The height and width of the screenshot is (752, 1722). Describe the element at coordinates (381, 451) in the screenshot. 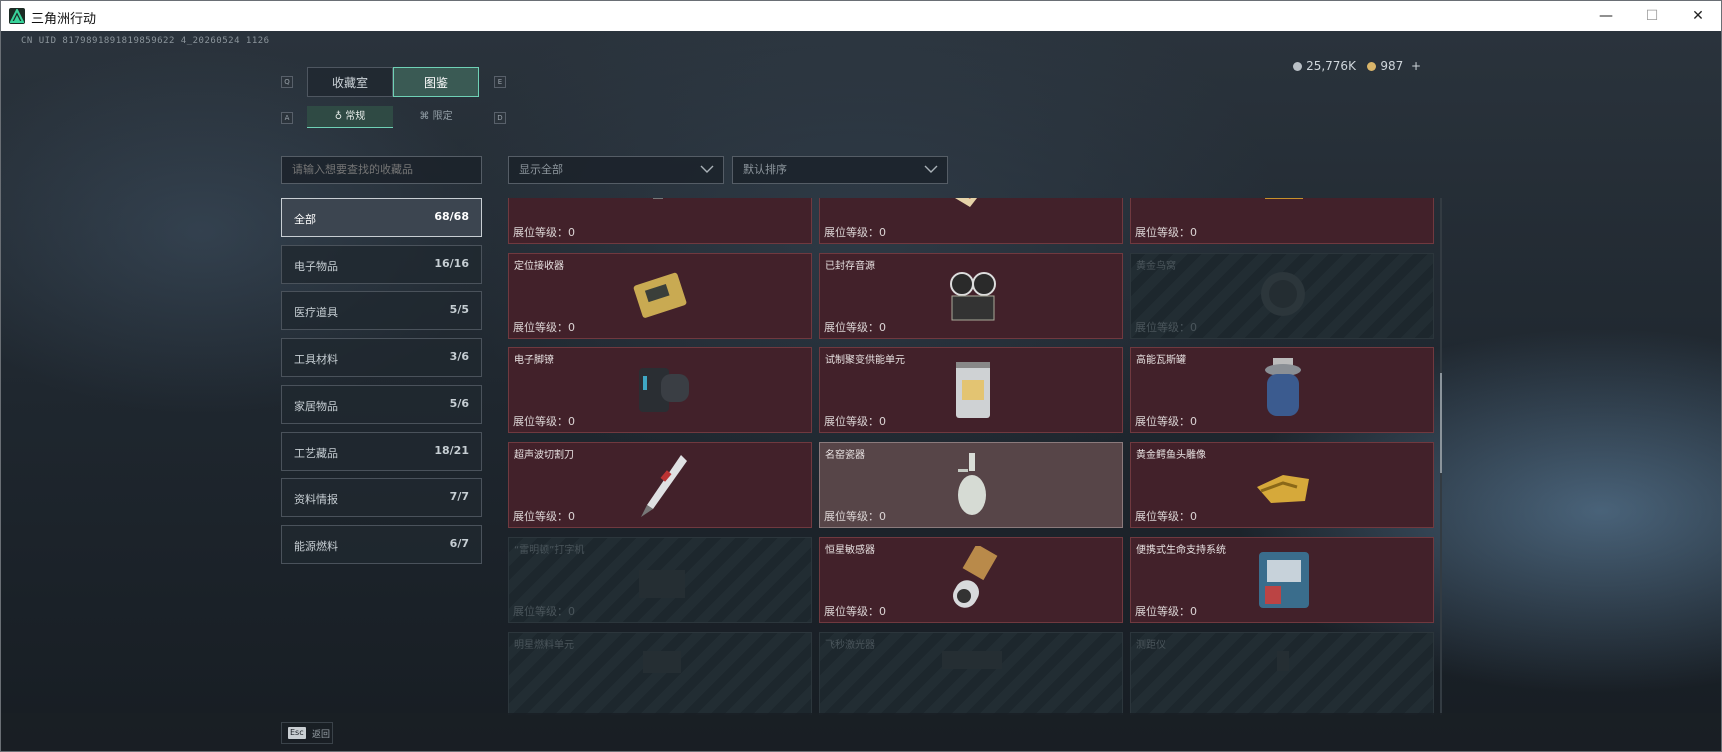

I see `category-item: 工艺藏品 18/21` at that location.